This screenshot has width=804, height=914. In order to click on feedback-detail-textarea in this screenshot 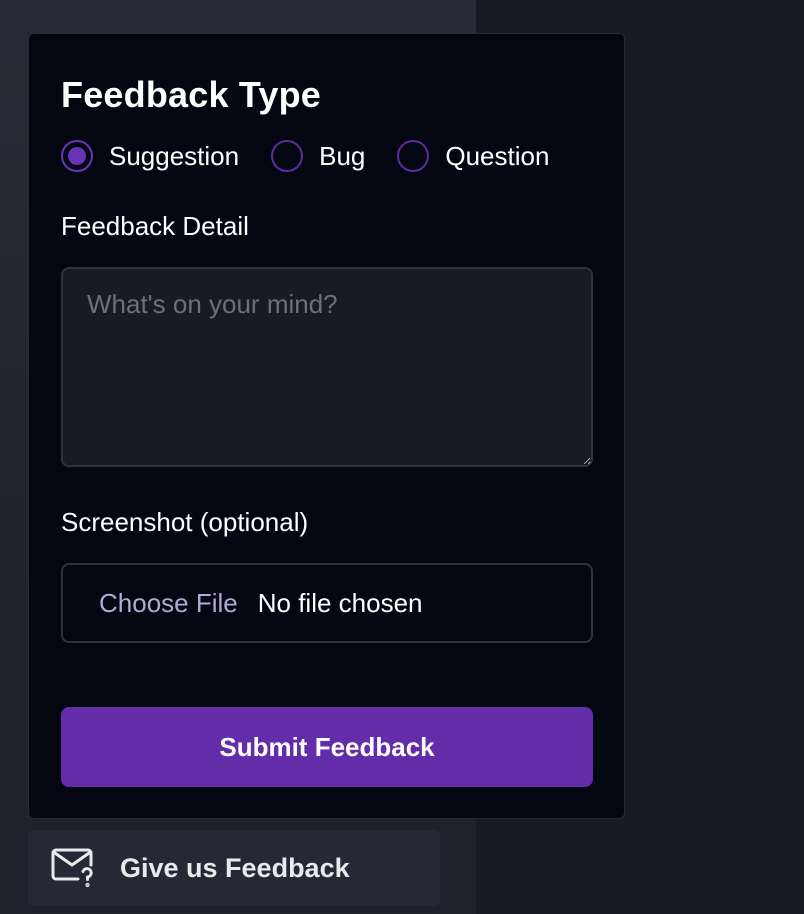, I will do `click(327, 367)`.